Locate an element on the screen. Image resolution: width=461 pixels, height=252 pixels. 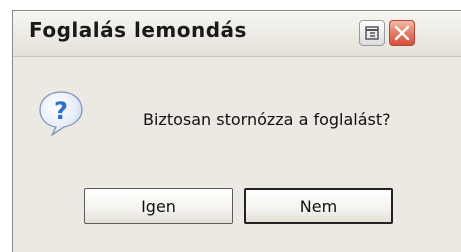
close-button is located at coordinates (402, 33).